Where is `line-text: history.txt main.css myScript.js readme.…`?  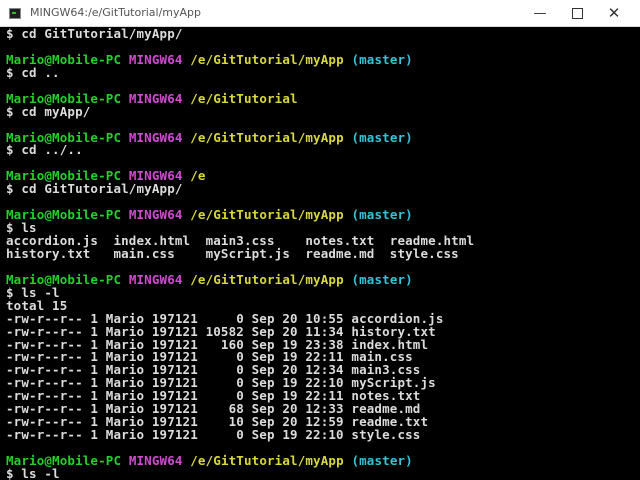 line-text: history.txt main.css myScript.js readme.… is located at coordinates (232, 253).